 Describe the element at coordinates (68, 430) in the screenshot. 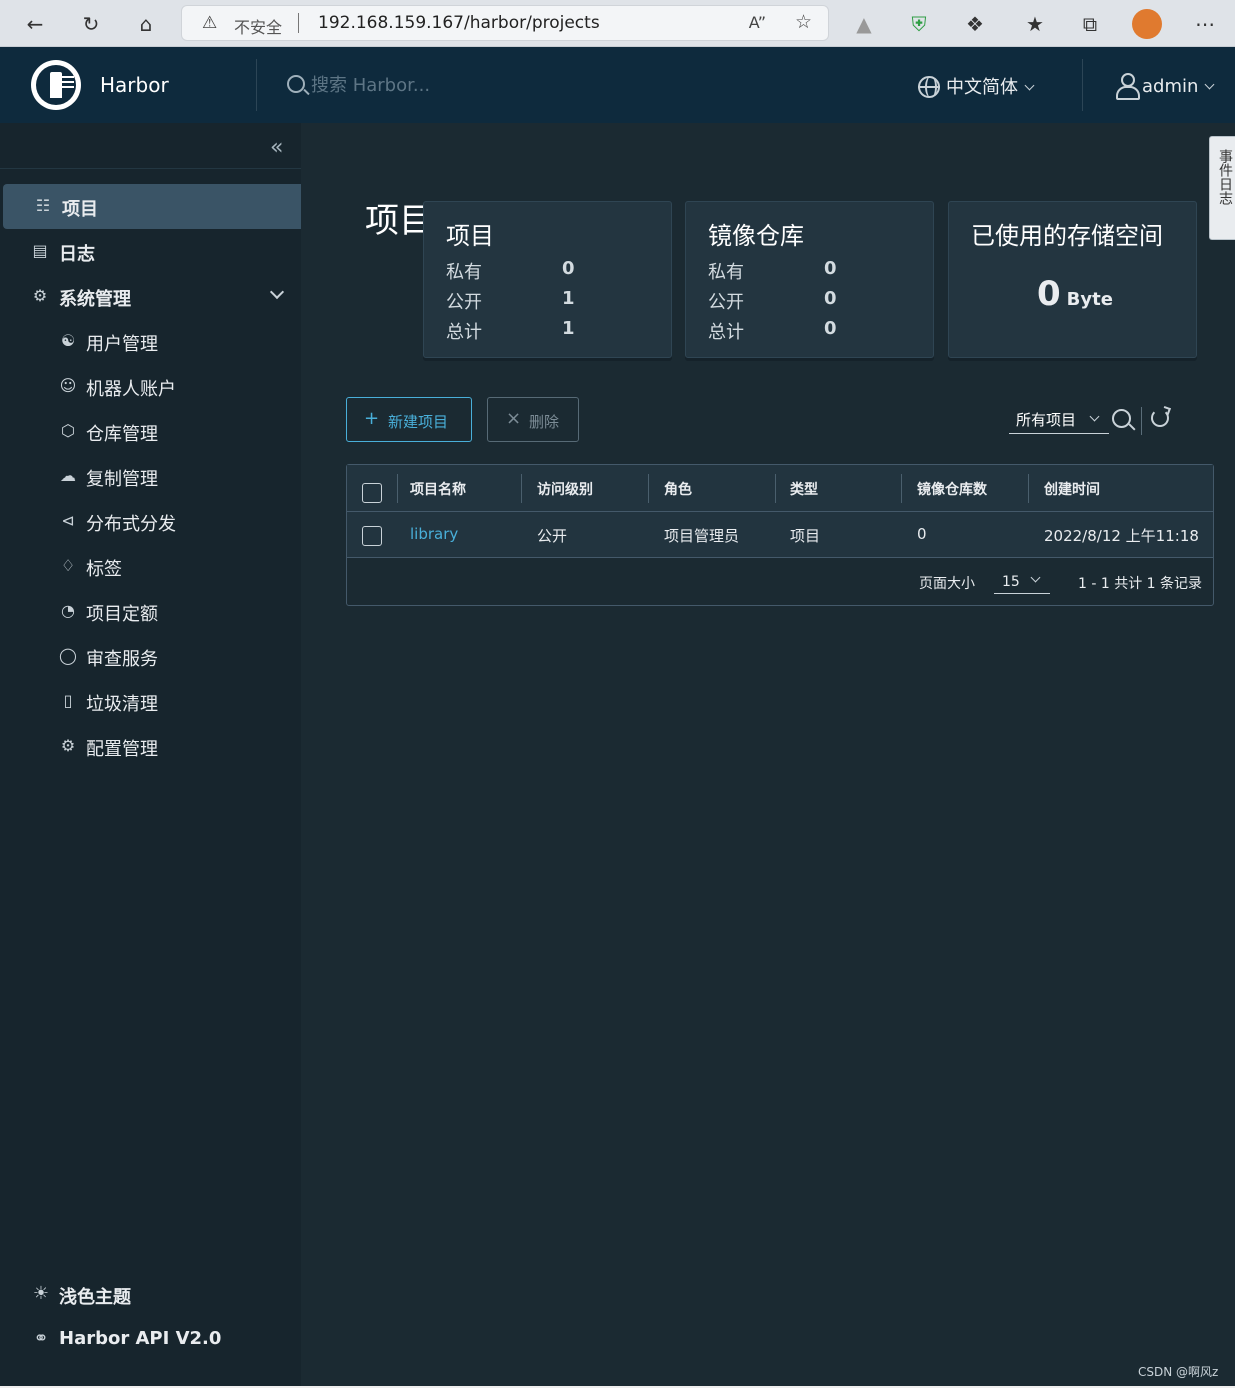

I see `registry-icon: ⬡` at that location.